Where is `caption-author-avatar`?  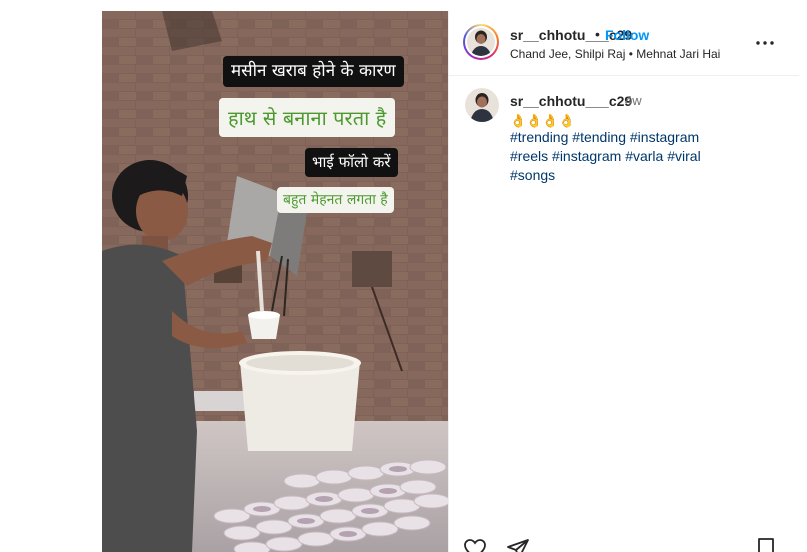
caption-author-avatar is located at coordinates (482, 105).